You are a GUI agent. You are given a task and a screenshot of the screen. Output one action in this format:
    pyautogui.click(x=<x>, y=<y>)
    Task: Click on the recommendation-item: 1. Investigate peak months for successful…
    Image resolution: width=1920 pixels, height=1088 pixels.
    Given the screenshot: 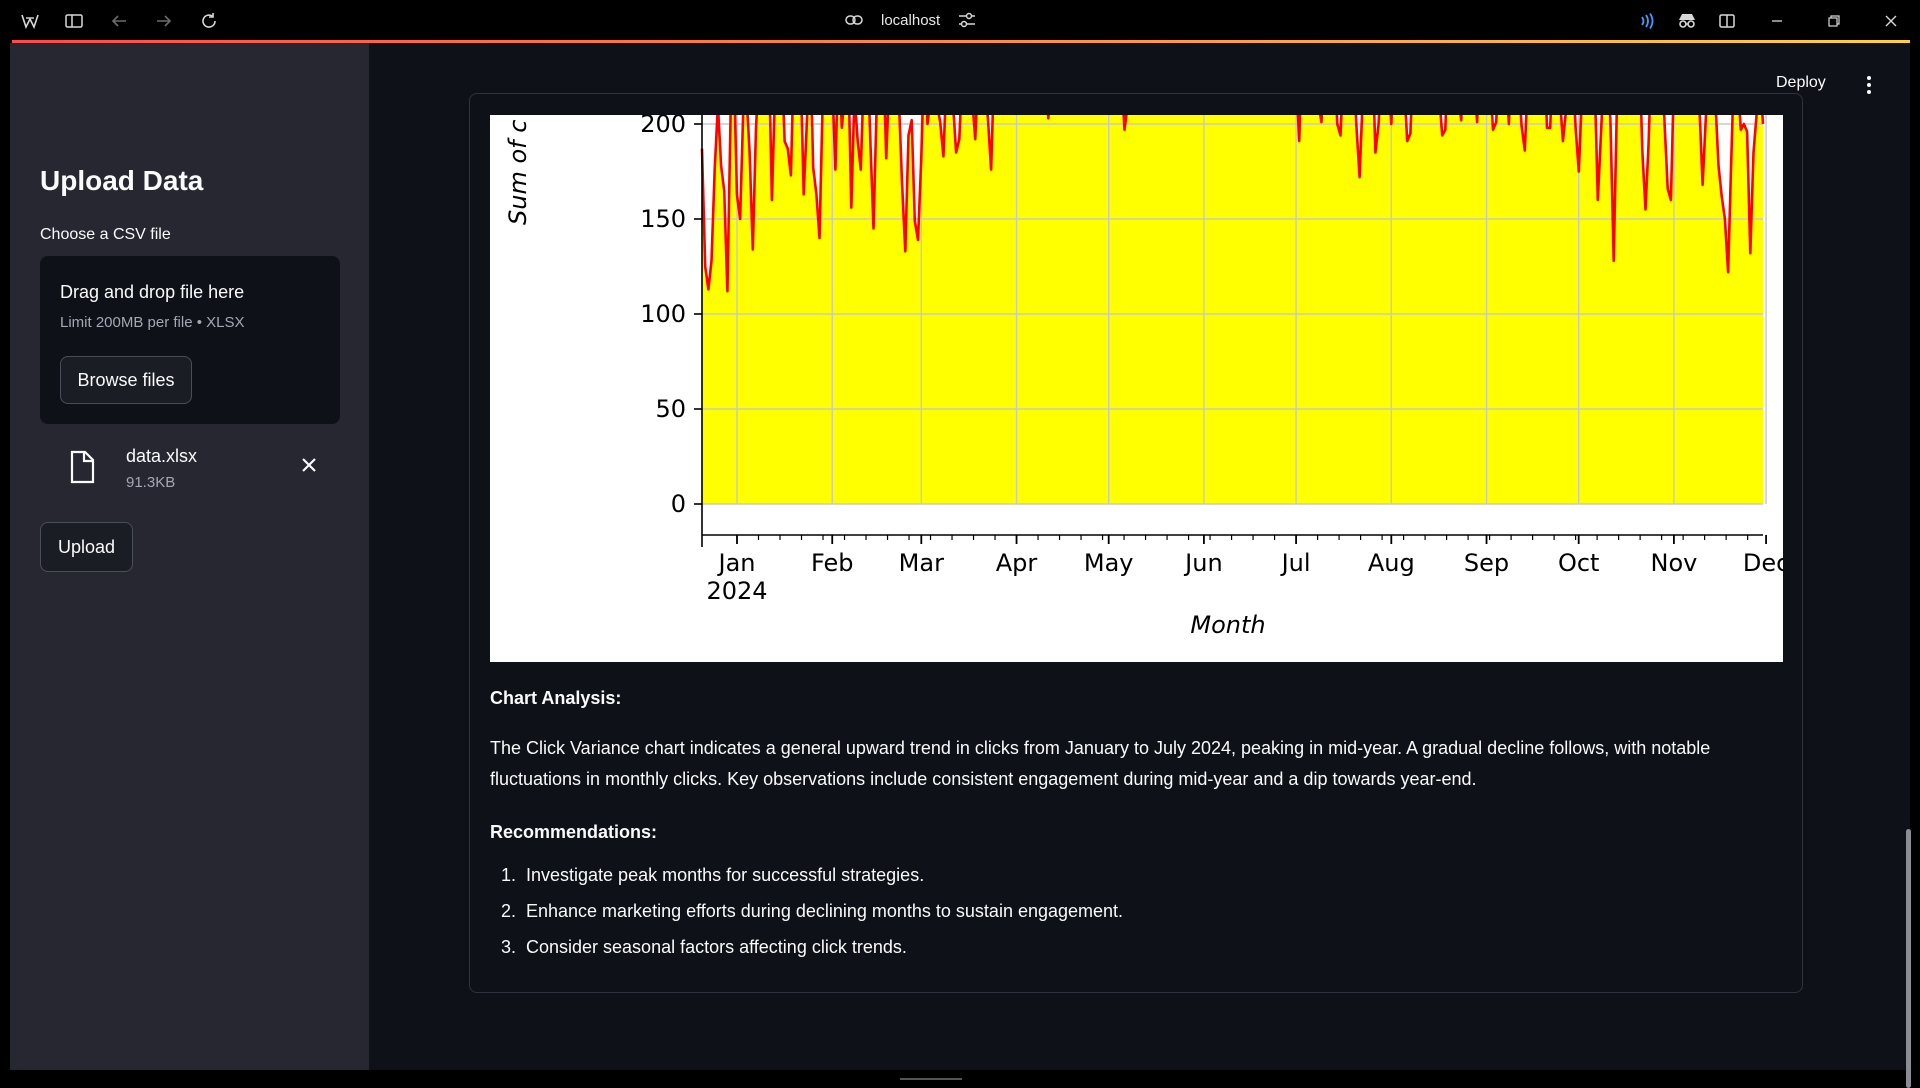 What is the action you would take?
    pyautogui.click(x=806, y=883)
    